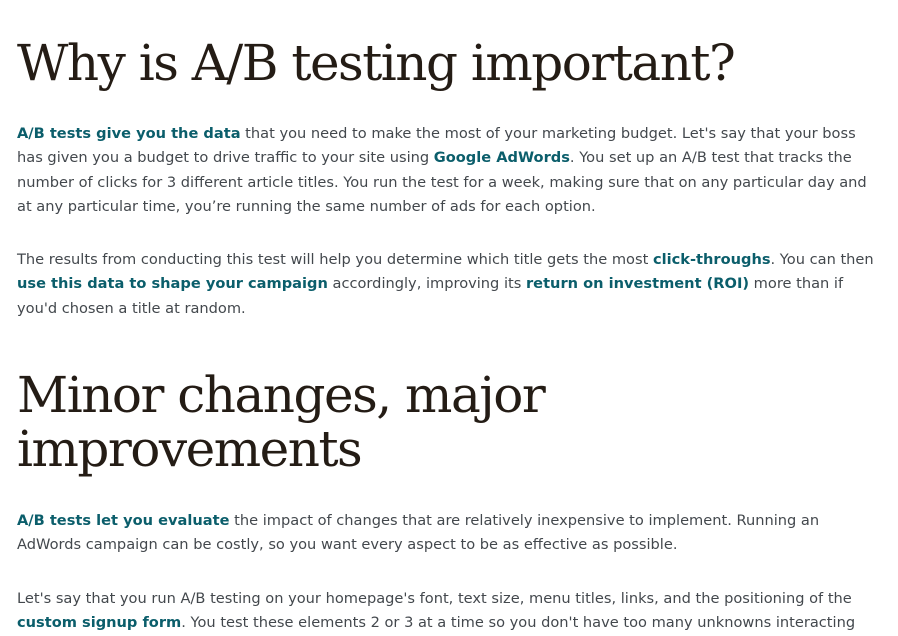 The width and height of the screenshot is (898, 636). I want to click on link-custom-signup-form: custom signup form, so click(99, 622).